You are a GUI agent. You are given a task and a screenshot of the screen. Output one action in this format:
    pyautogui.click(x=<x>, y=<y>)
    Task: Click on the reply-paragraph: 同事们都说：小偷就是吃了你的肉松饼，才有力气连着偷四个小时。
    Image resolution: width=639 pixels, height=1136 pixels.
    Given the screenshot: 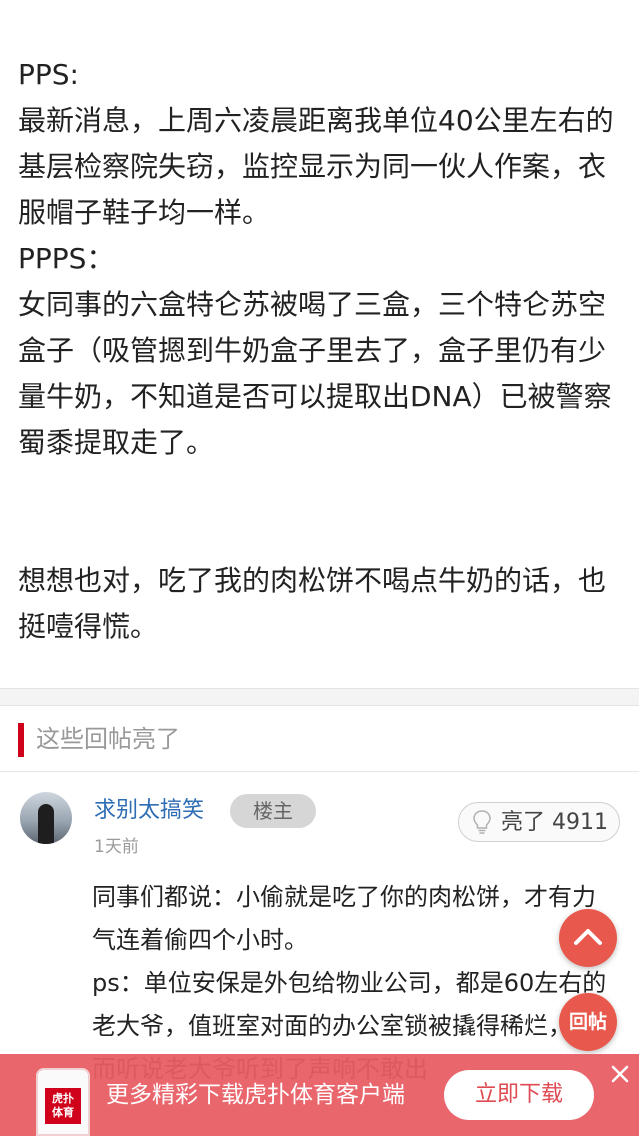 What is the action you would take?
    pyautogui.click(x=344, y=918)
    